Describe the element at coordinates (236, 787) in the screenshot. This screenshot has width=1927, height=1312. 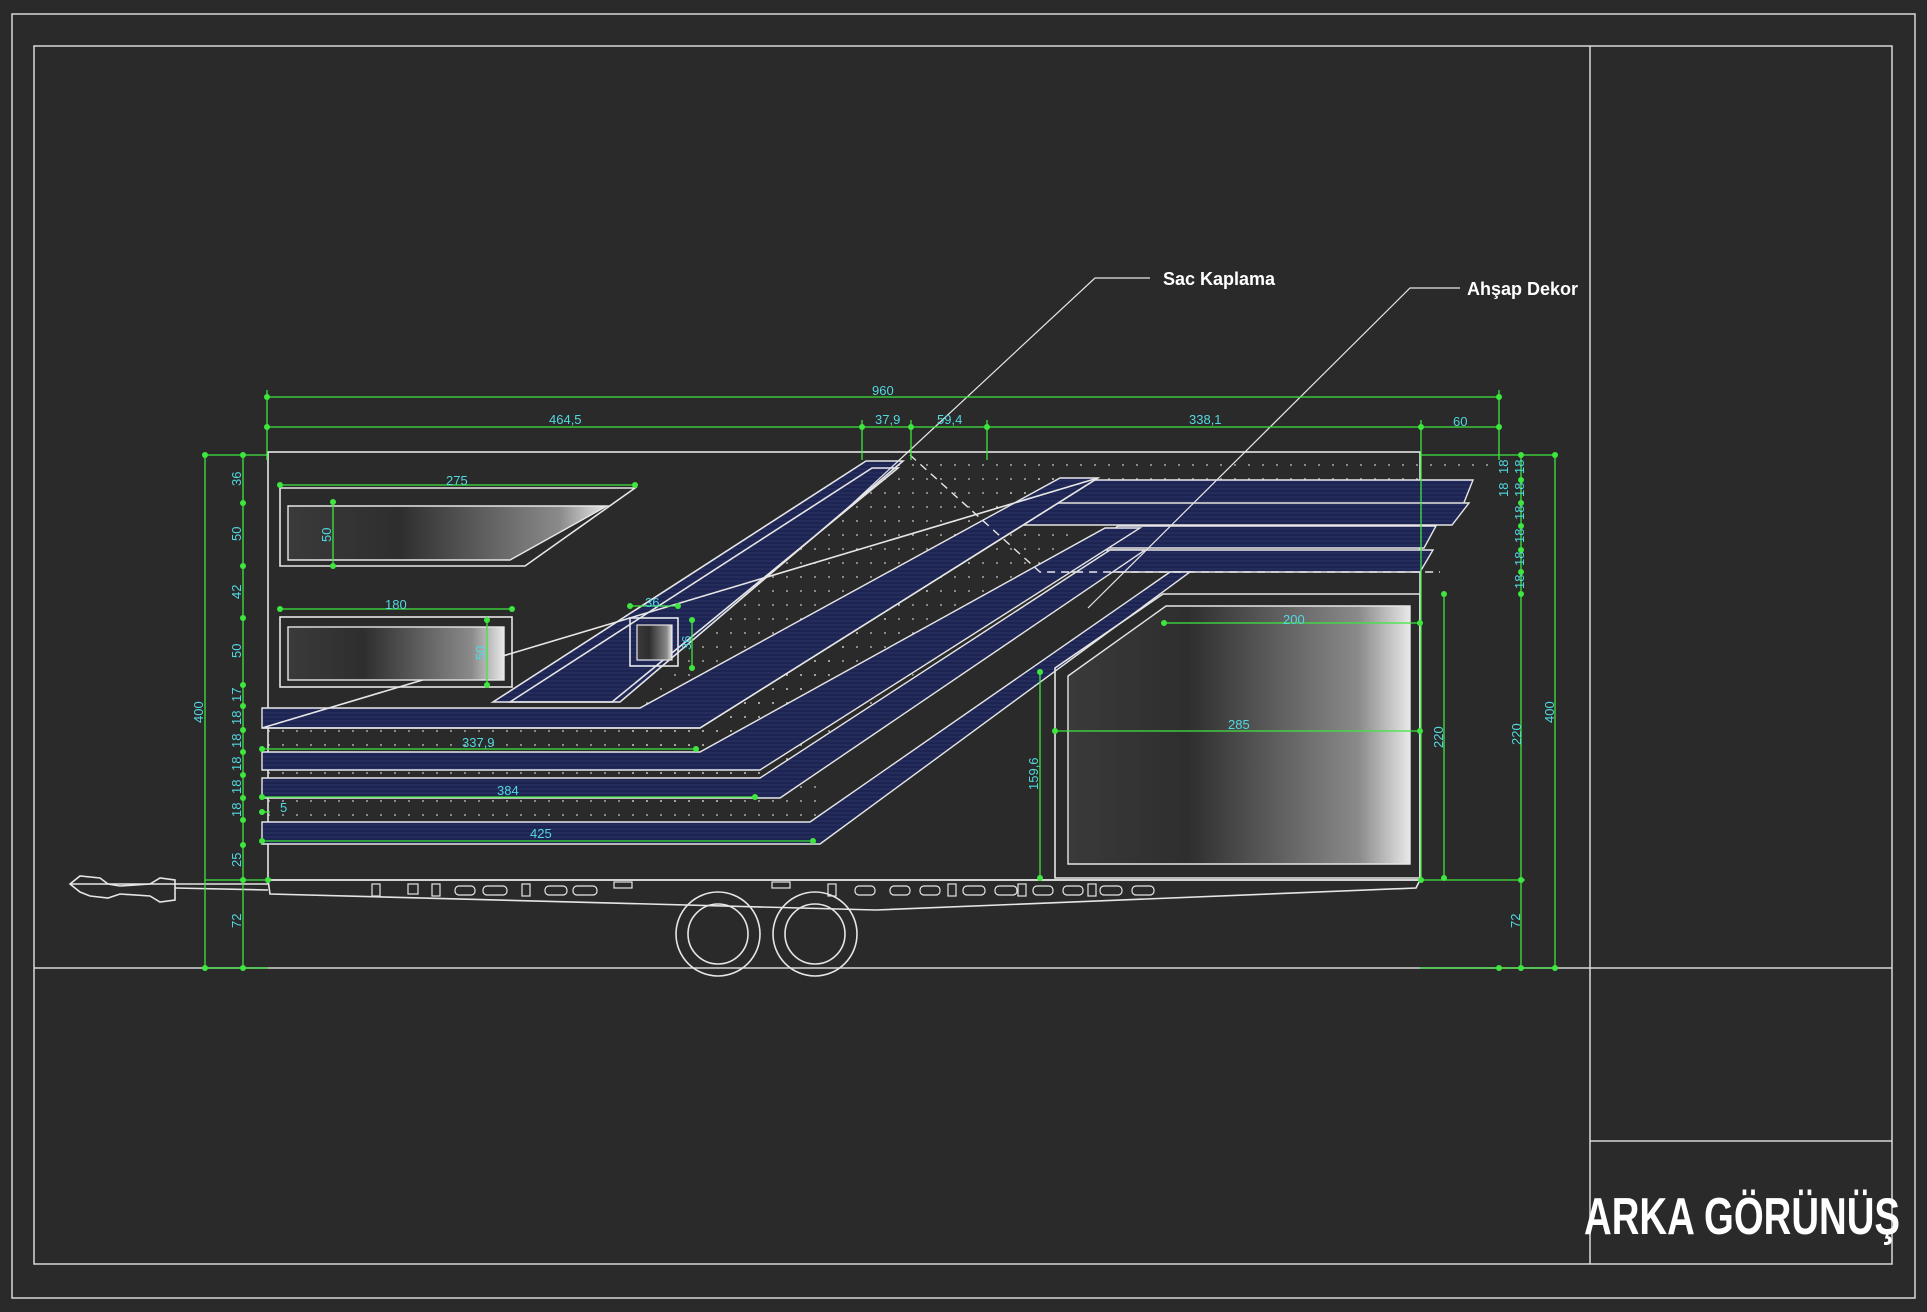
I see `dim-left-stack-8: 18` at that location.